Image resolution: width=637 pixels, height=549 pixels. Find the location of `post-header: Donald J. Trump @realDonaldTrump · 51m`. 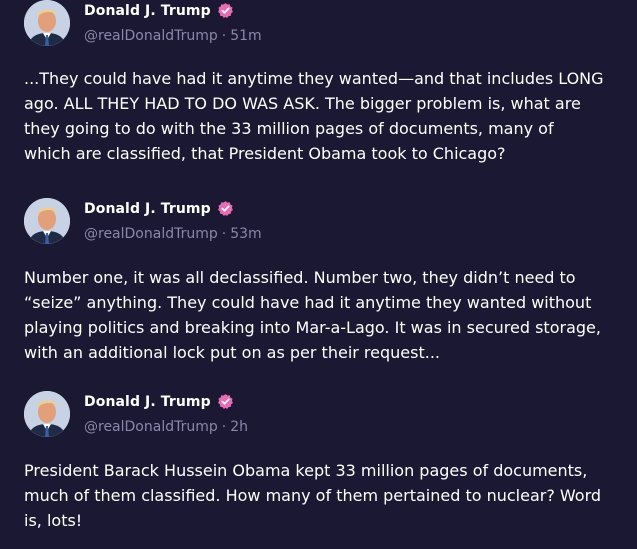

post-header: Donald J. Trump @realDonaldTrump · 51m is located at coordinates (318, 26).